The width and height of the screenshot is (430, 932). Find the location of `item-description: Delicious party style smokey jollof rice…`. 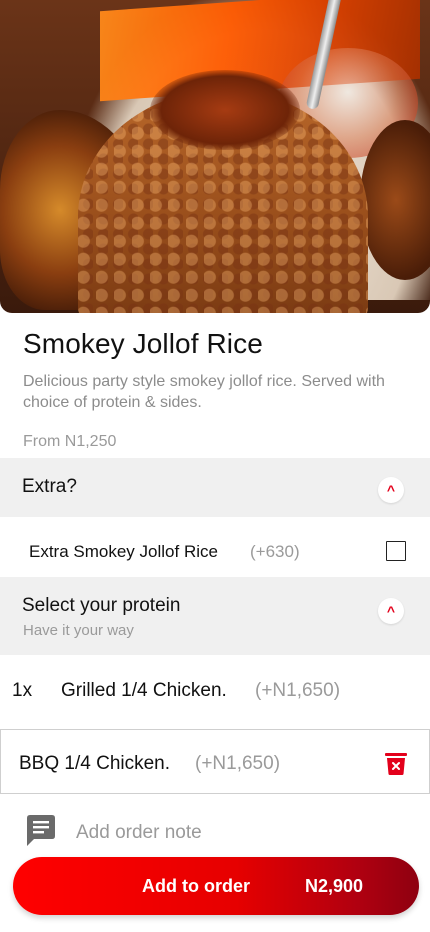

item-description: Delicious party style smokey jollof rice… is located at coordinates (204, 392).